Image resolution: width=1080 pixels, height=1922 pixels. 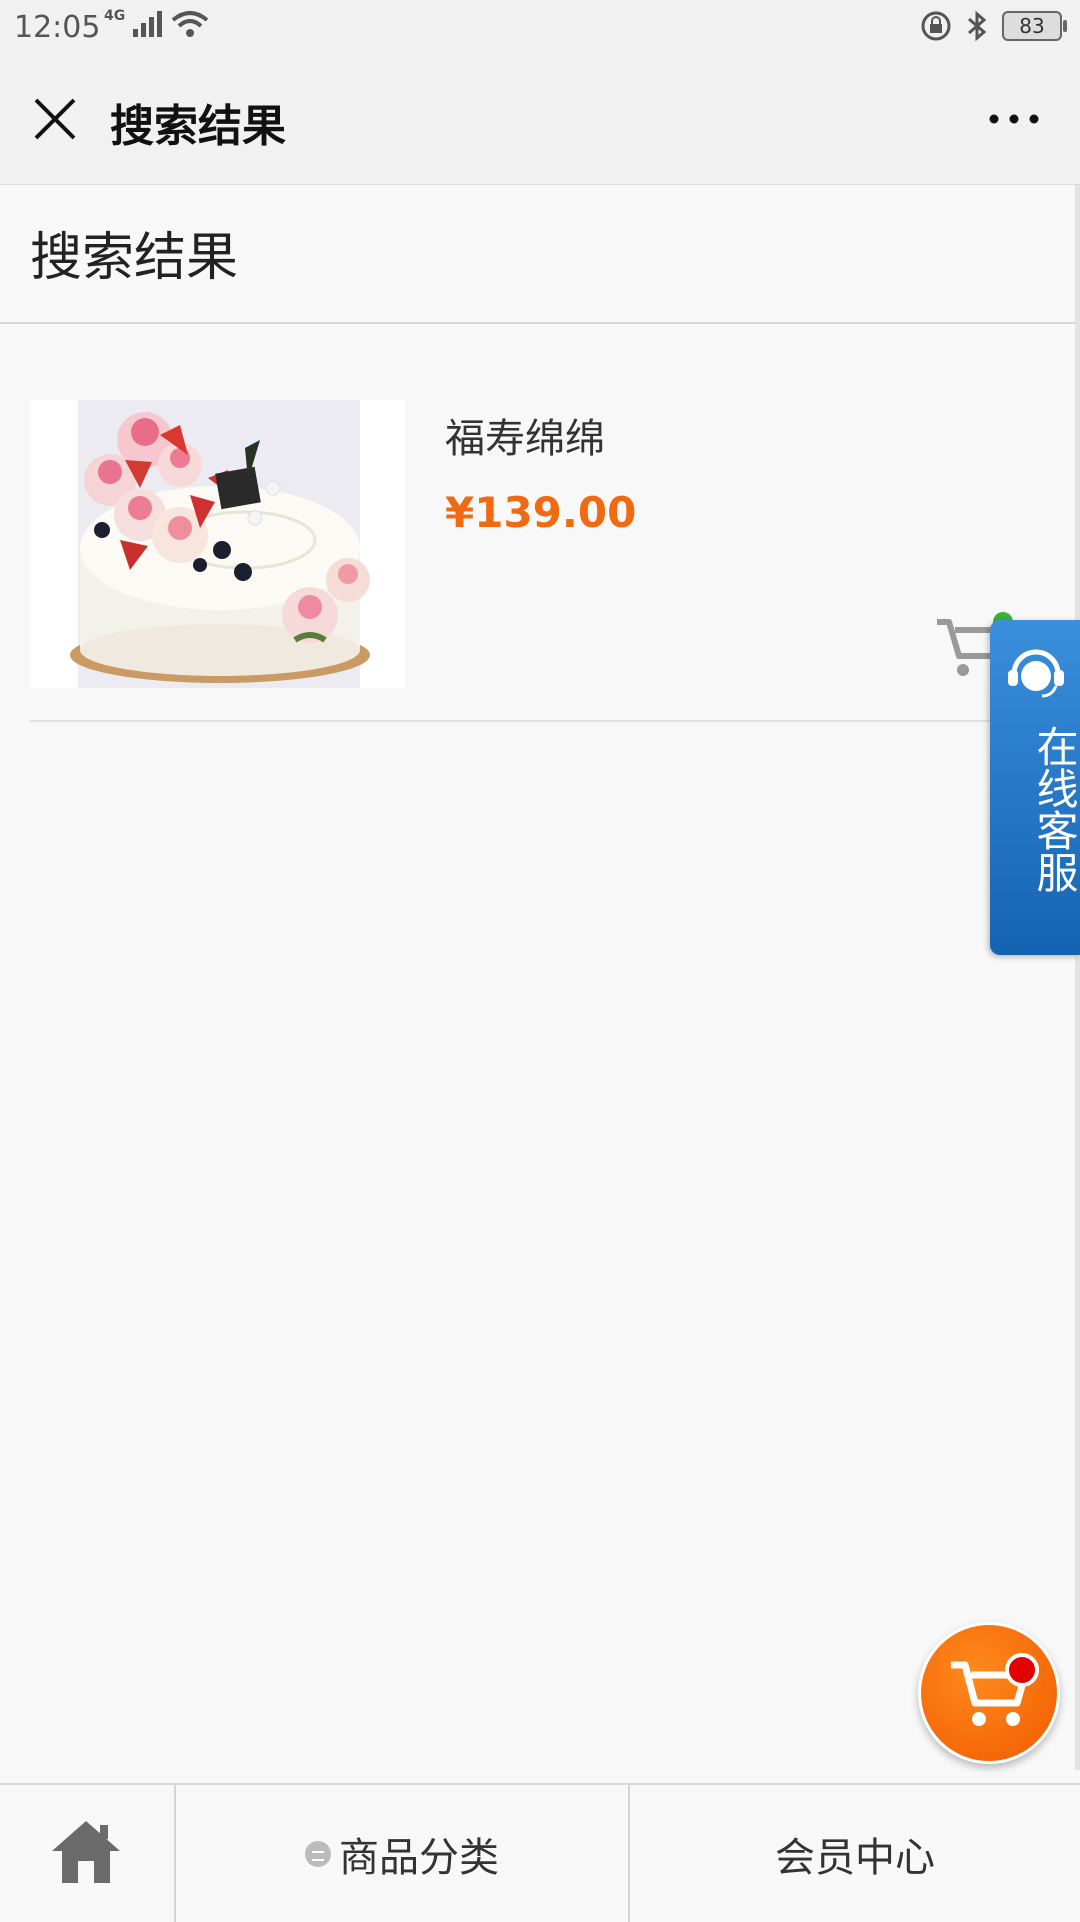 I want to click on floating-cart-button, so click(x=989, y=1693).